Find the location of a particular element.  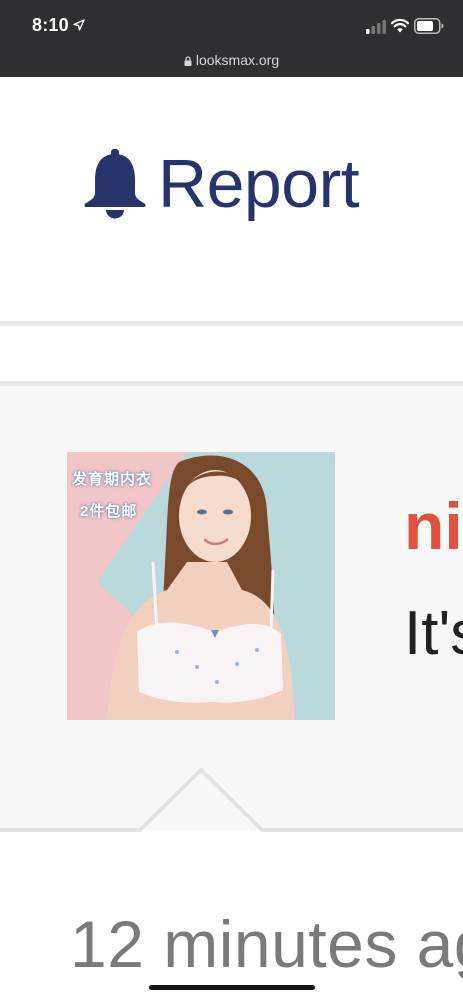

spacer-band is located at coordinates (231, 354).